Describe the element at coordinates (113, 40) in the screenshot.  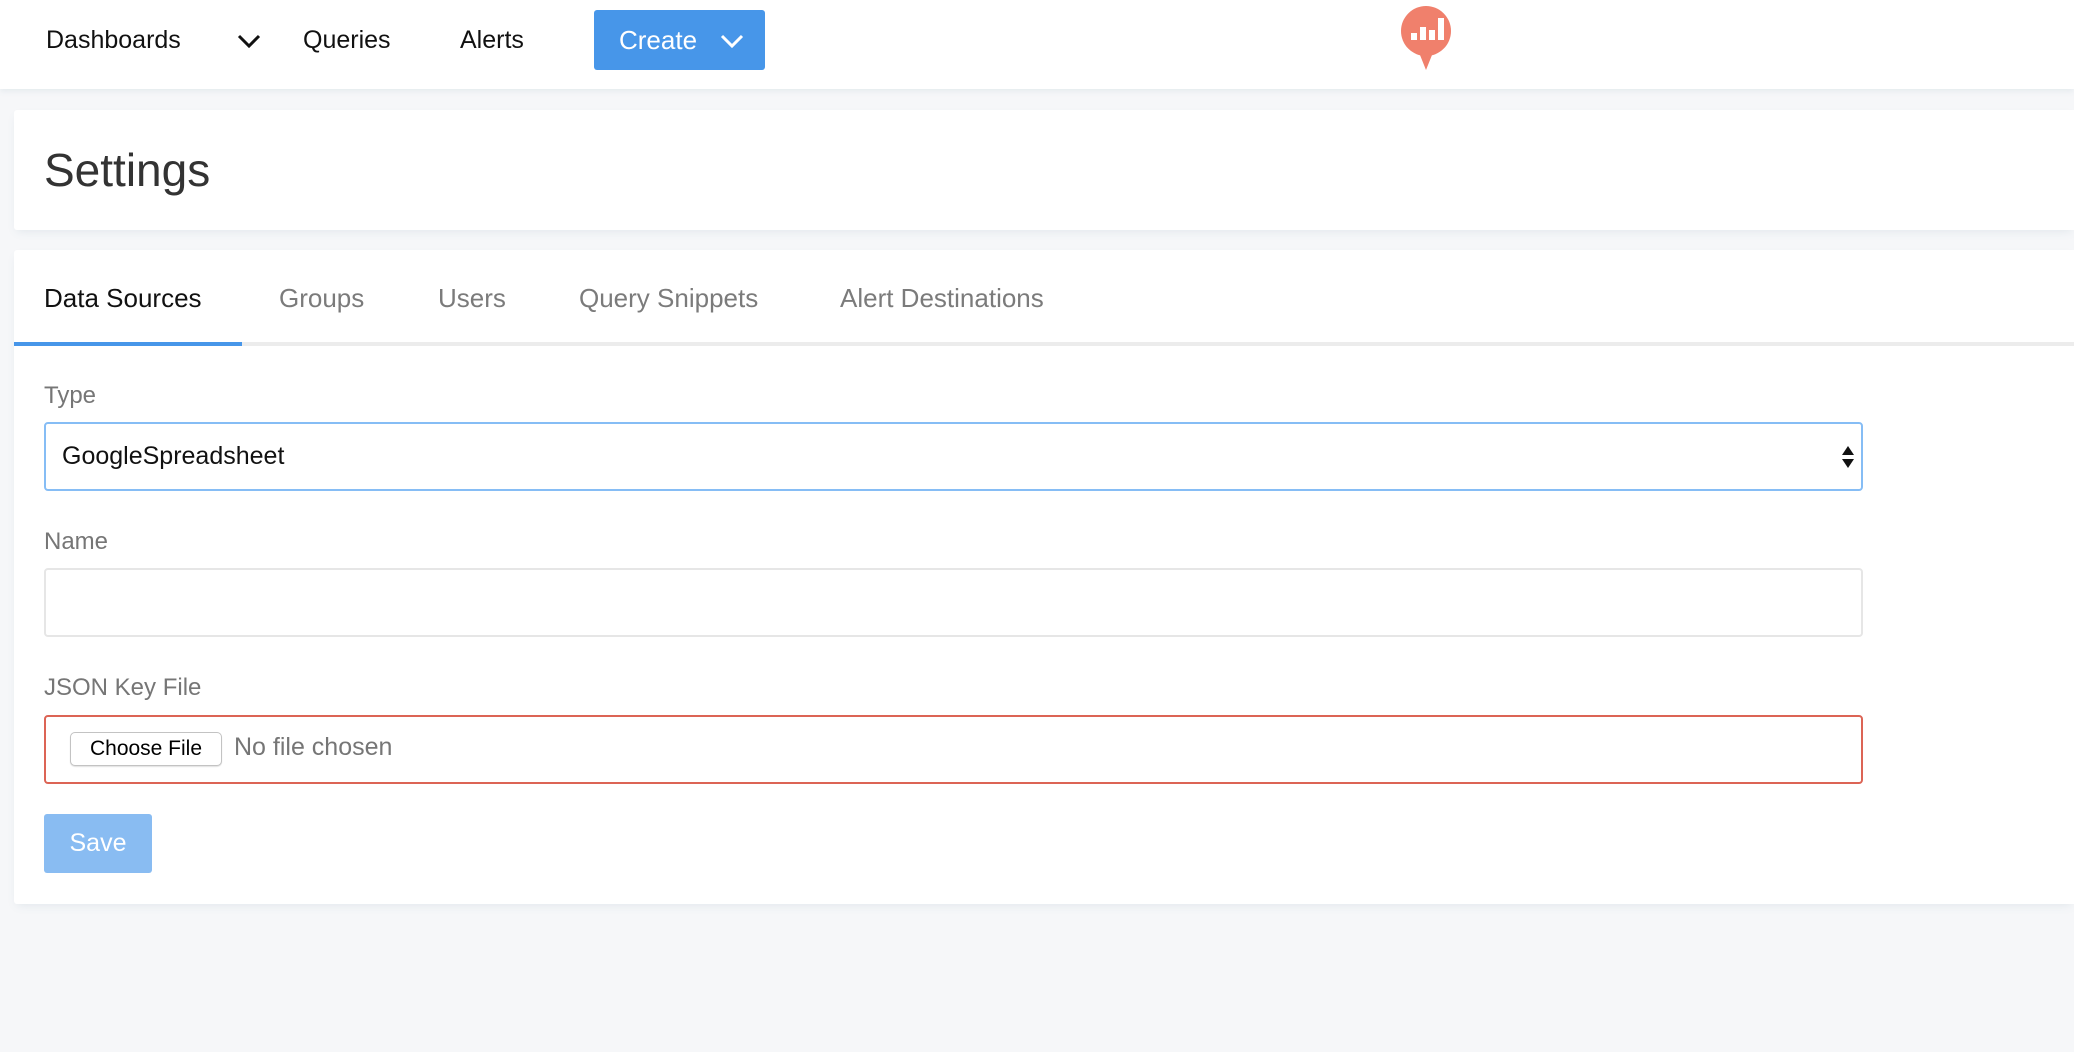
I see `nav-dashboards: Dashboards` at that location.